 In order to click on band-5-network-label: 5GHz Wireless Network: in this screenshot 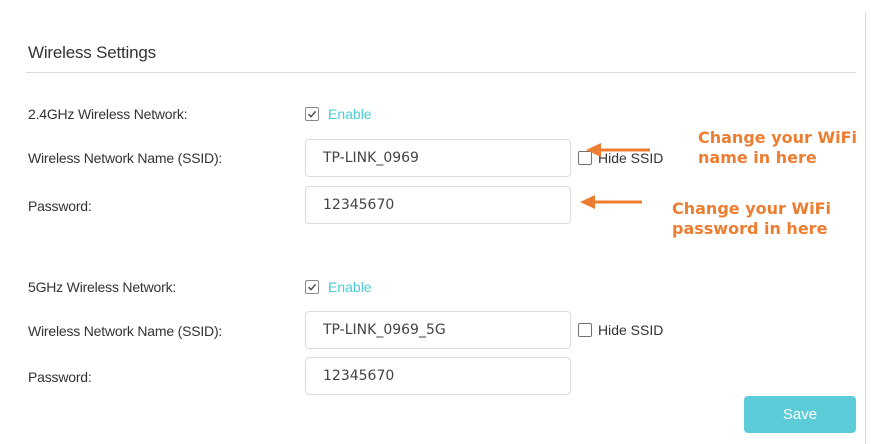, I will do `click(102, 287)`.